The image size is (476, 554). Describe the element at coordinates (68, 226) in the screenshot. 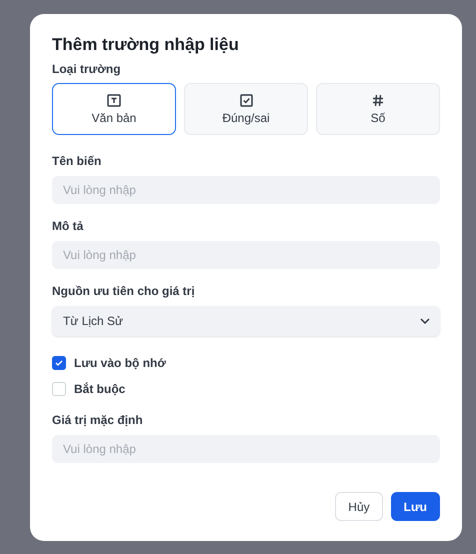

I see `field-label: Mô tả` at that location.